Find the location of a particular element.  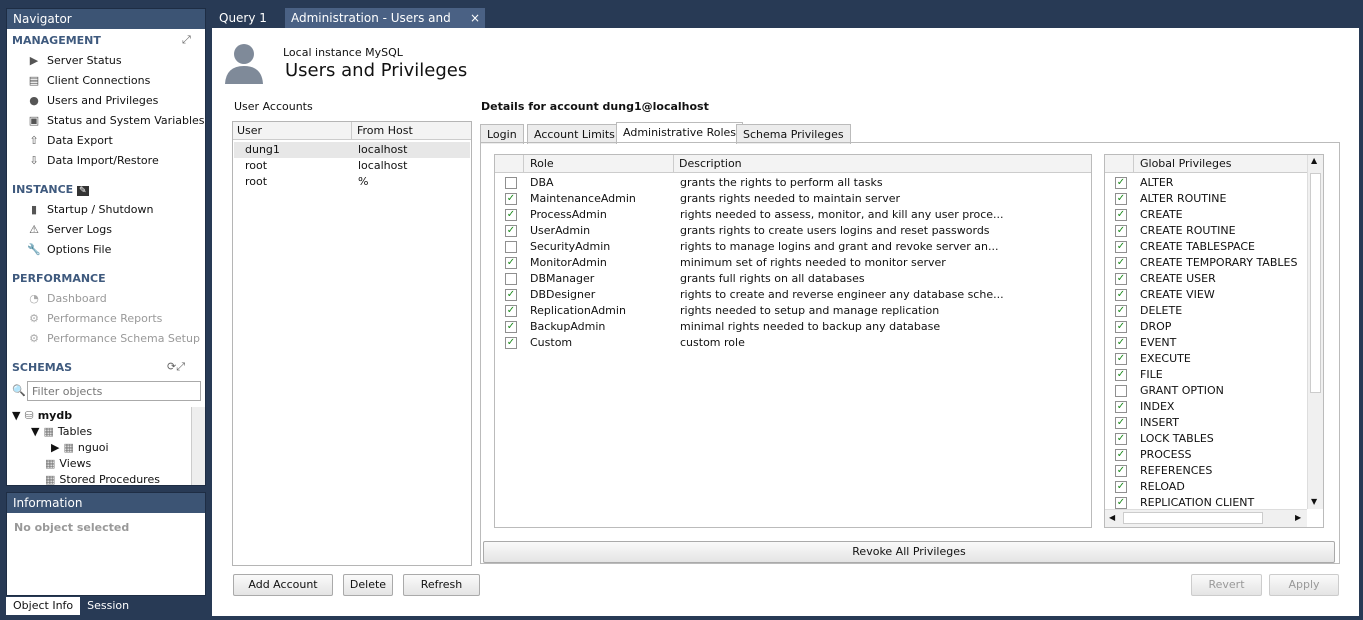

nav-startup-shutdown: ▮ Startup / Shutdown is located at coordinates (90, 210).